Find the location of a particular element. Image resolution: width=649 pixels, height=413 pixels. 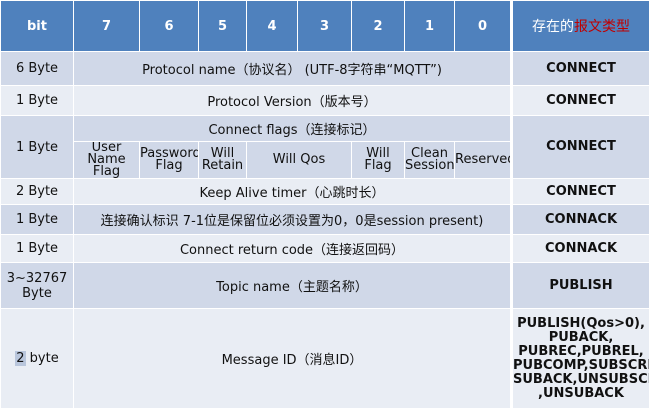

row-type: PUBLISH is located at coordinates (579, 285).